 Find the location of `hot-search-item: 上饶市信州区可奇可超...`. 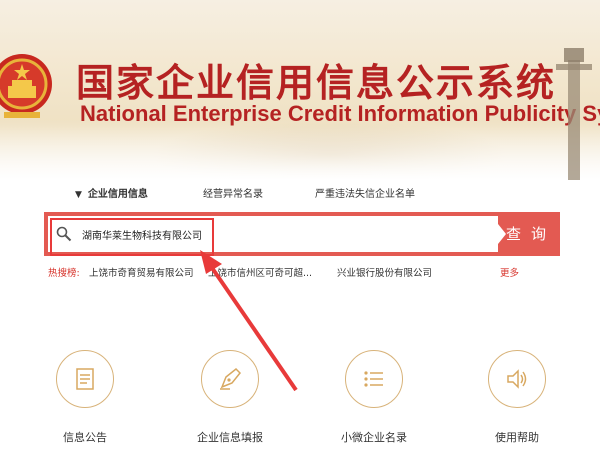

hot-search-item: 上饶市信州区可奇可超... is located at coordinates (260, 272).